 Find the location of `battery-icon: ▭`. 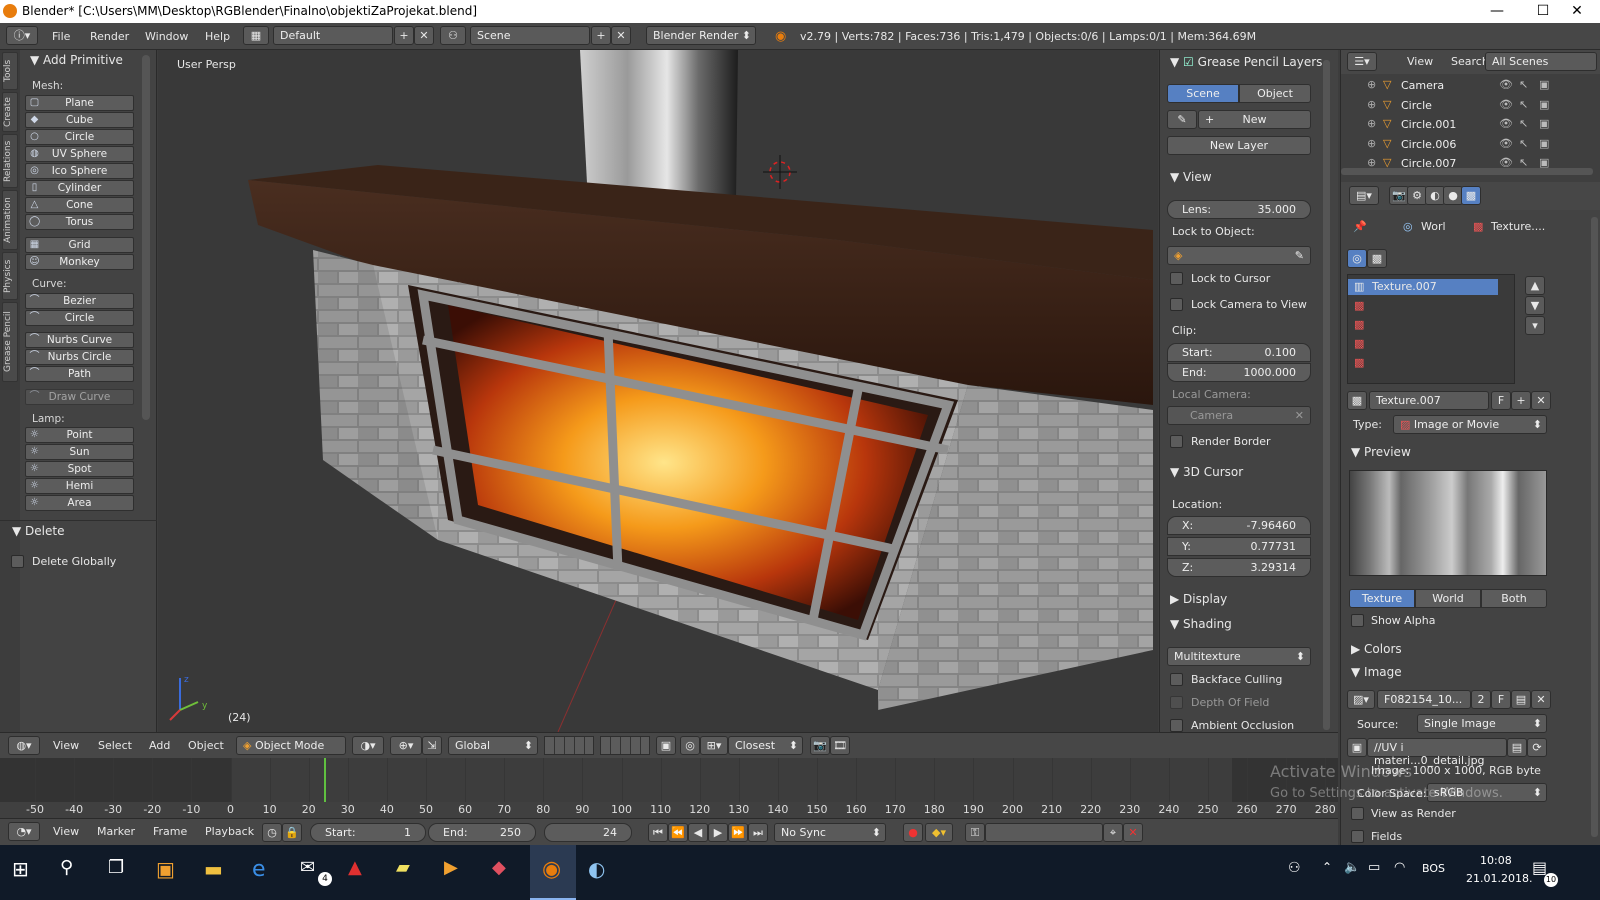

battery-icon: ▭ is located at coordinates (1374, 867).